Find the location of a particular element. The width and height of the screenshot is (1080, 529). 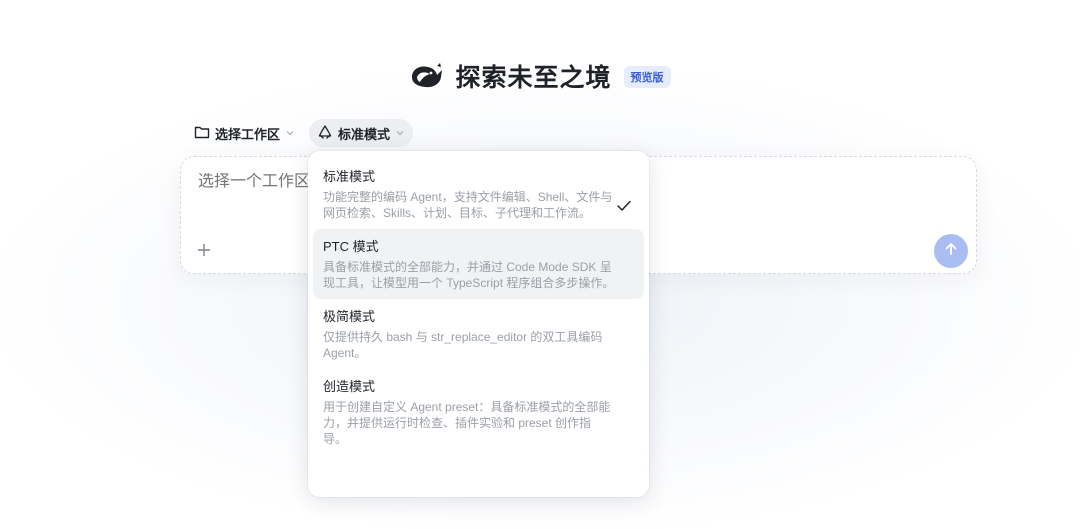

header: 探索未至之境 预览版 is located at coordinates (540, 76).